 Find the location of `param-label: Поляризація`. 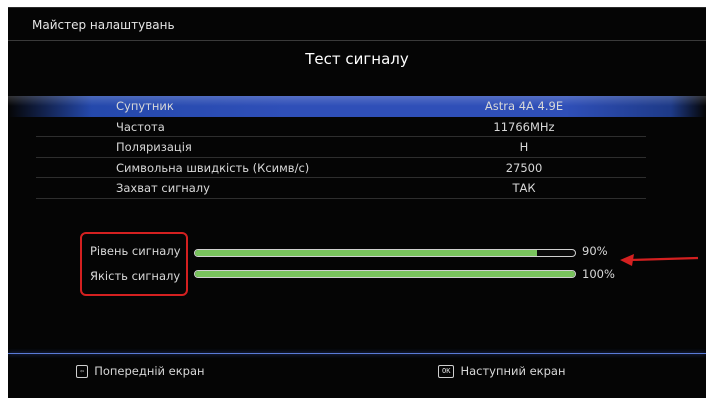

param-label: Поляризація is located at coordinates (154, 147).